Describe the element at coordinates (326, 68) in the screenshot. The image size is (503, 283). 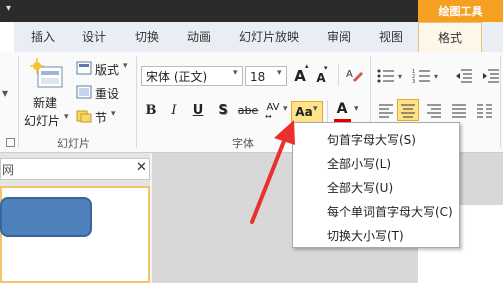
I see `shrink-font-arrow-icon: ▾` at that location.